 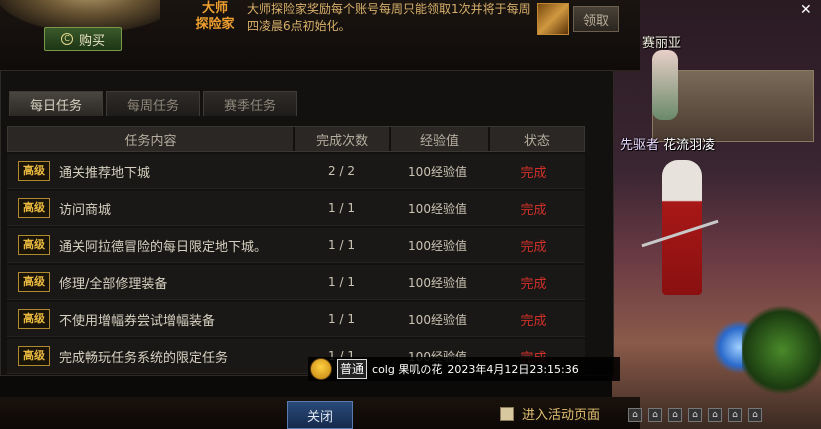 What do you see at coordinates (536, 141) in the screenshot?
I see `header-status: 状态` at bounding box center [536, 141].